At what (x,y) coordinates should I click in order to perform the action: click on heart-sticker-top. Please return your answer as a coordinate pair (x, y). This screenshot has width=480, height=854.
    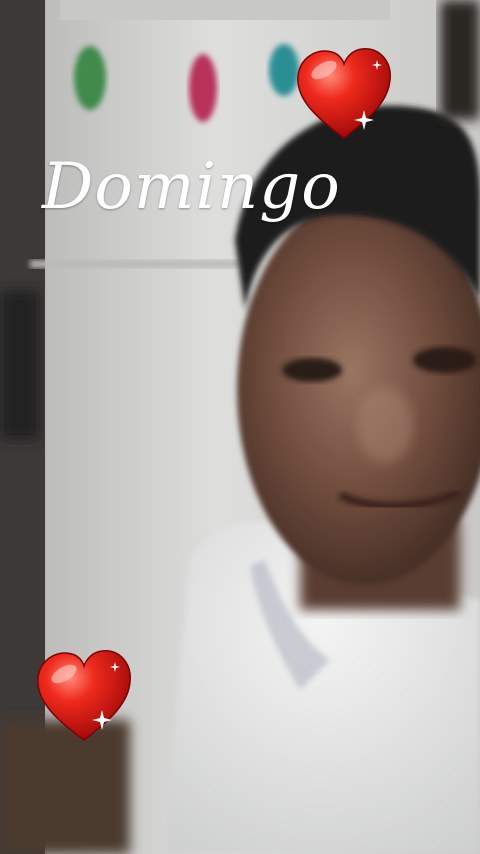
    Looking at the image, I should click on (344, 93).